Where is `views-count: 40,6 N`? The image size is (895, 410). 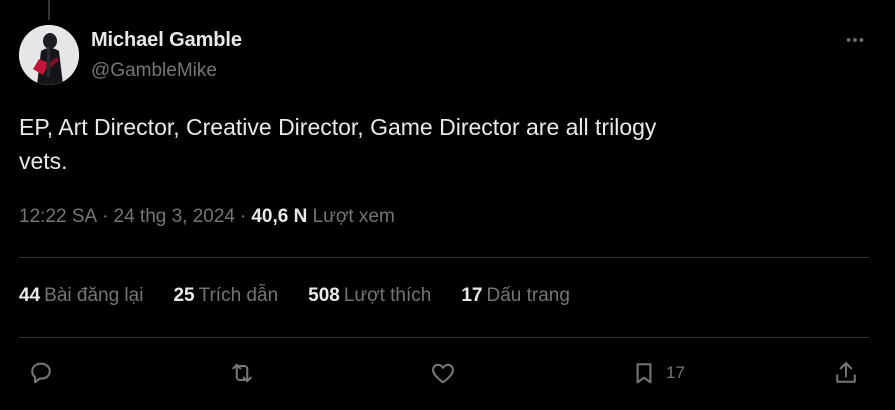
views-count: 40,6 N is located at coordinates (279, 216).